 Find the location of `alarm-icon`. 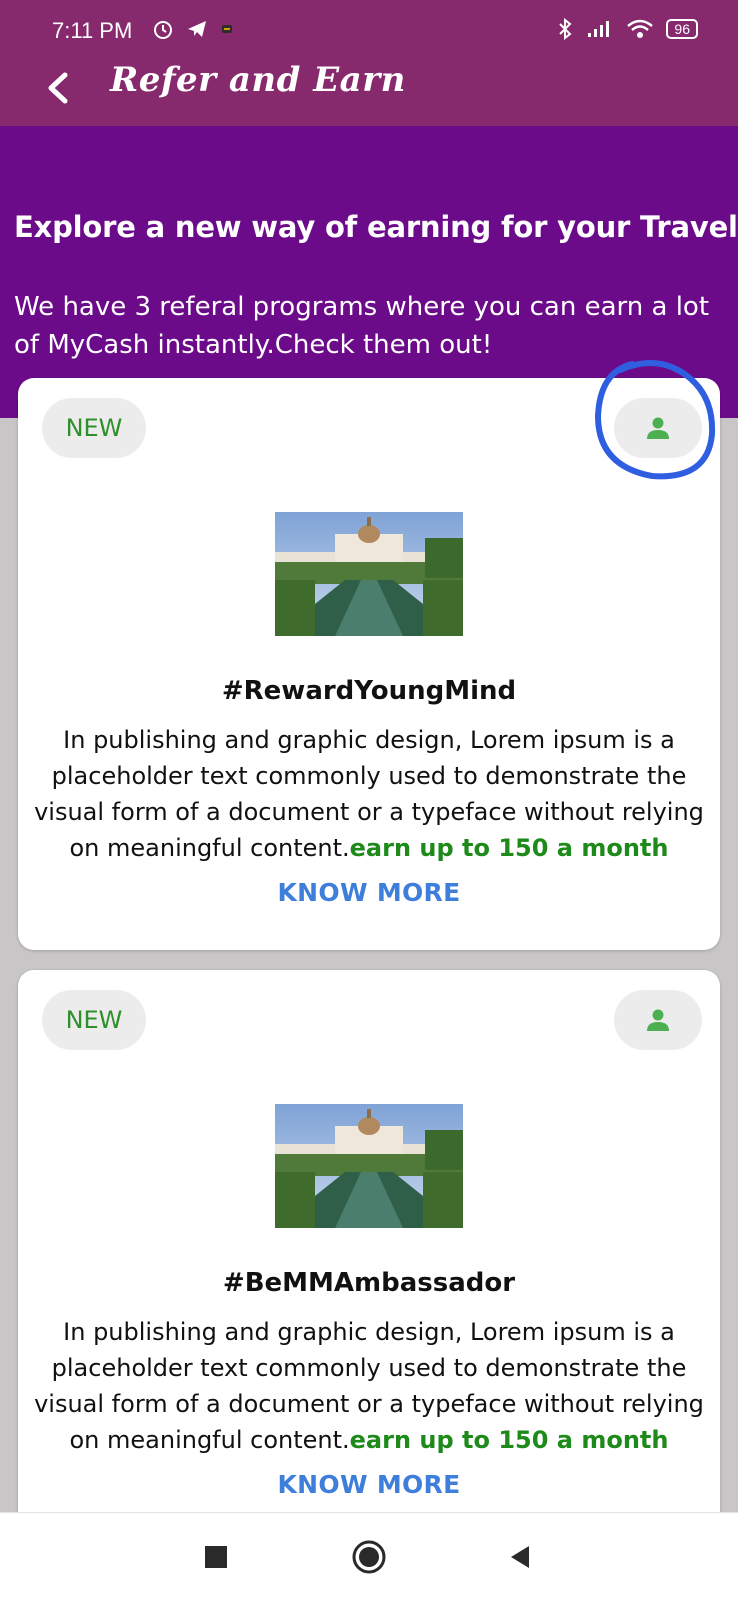

alarm-icon is located at coordinates (163, 30).